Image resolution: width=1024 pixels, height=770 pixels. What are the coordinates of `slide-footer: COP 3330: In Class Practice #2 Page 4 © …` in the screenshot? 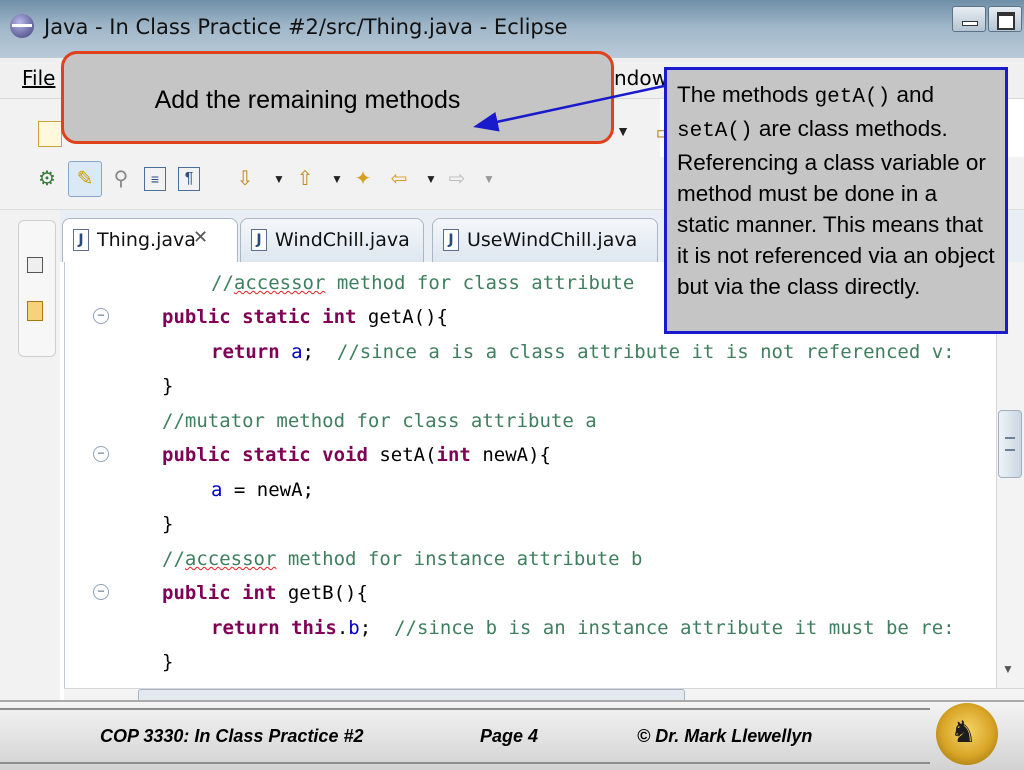 It's located at (512, 735).